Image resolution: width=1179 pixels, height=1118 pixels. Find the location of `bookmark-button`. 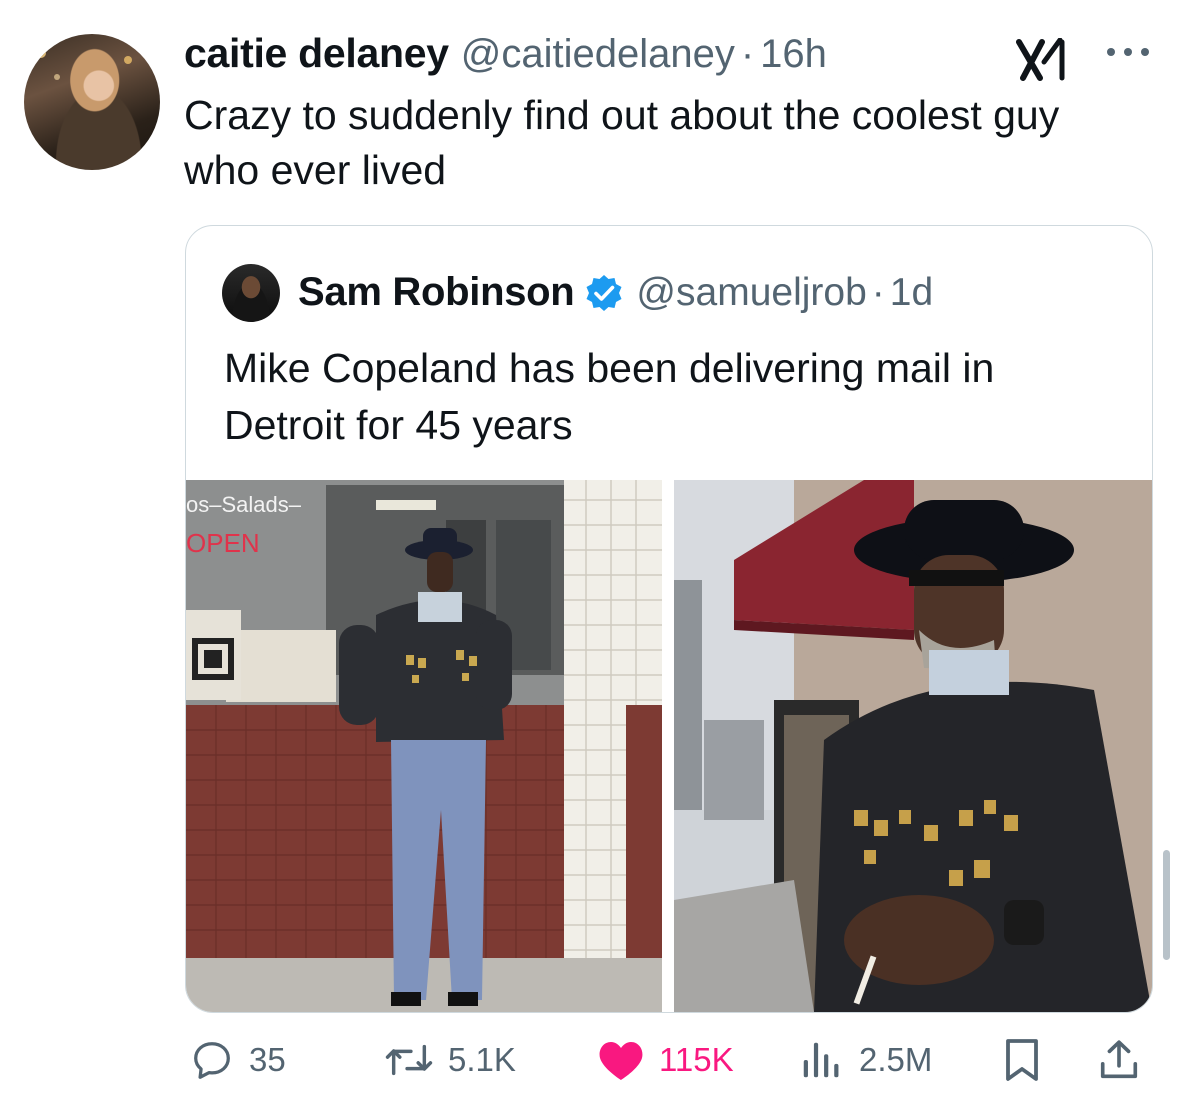

bookmark-button is located at coordinates (1029, 1060).